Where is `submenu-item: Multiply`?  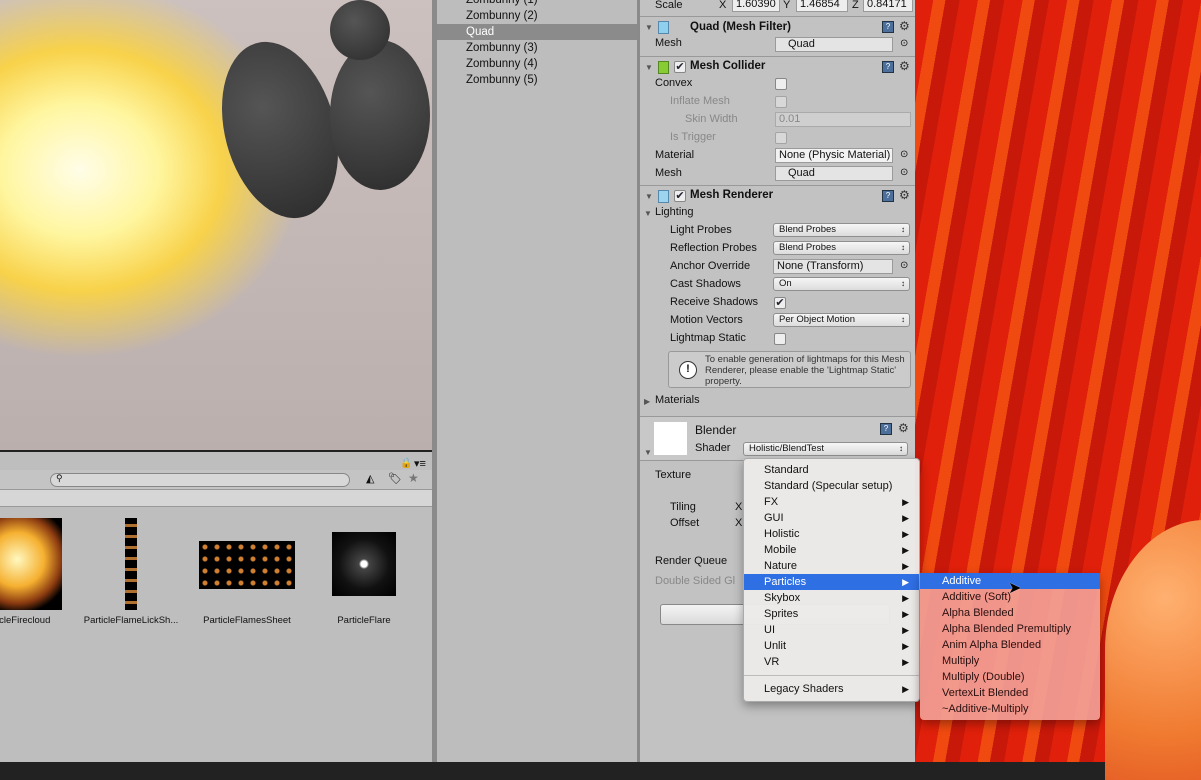
submenu-item: Multiply is located at coordinates (1010, 661).